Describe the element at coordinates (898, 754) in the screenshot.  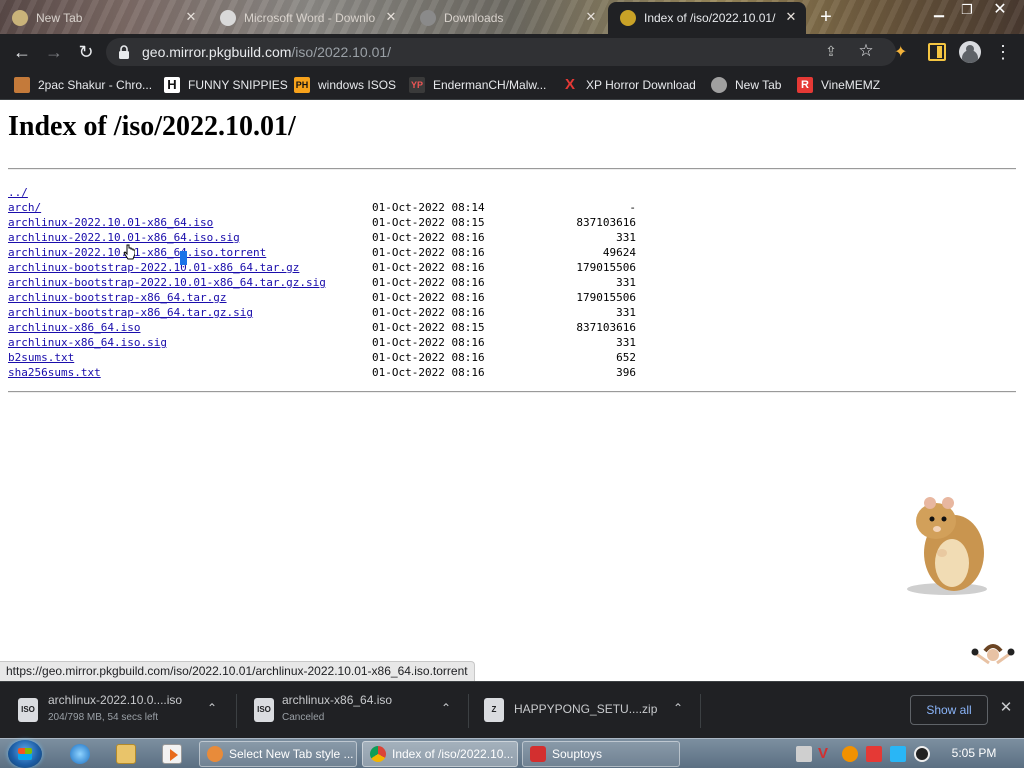
I see `network-icon` at that location.